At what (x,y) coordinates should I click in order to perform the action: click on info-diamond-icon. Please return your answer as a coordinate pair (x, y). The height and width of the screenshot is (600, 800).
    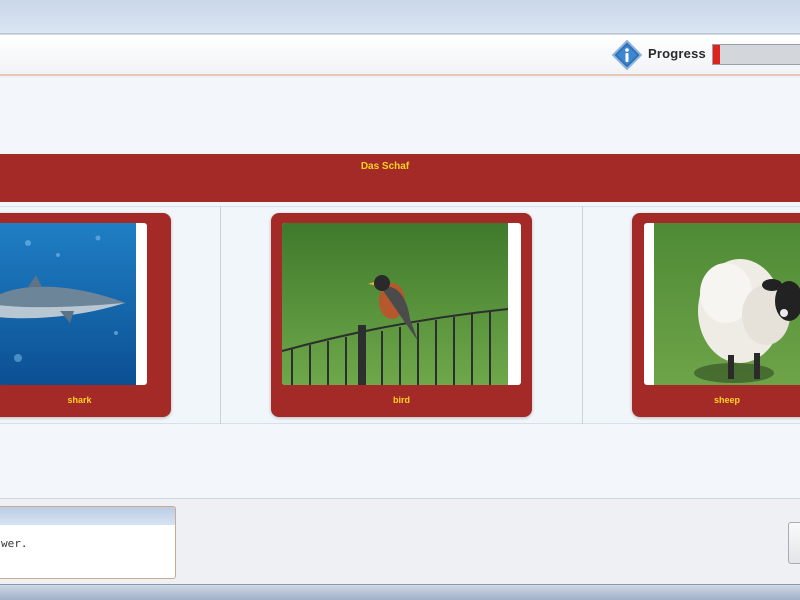
    Looking at the image, I should click on (627, 55).